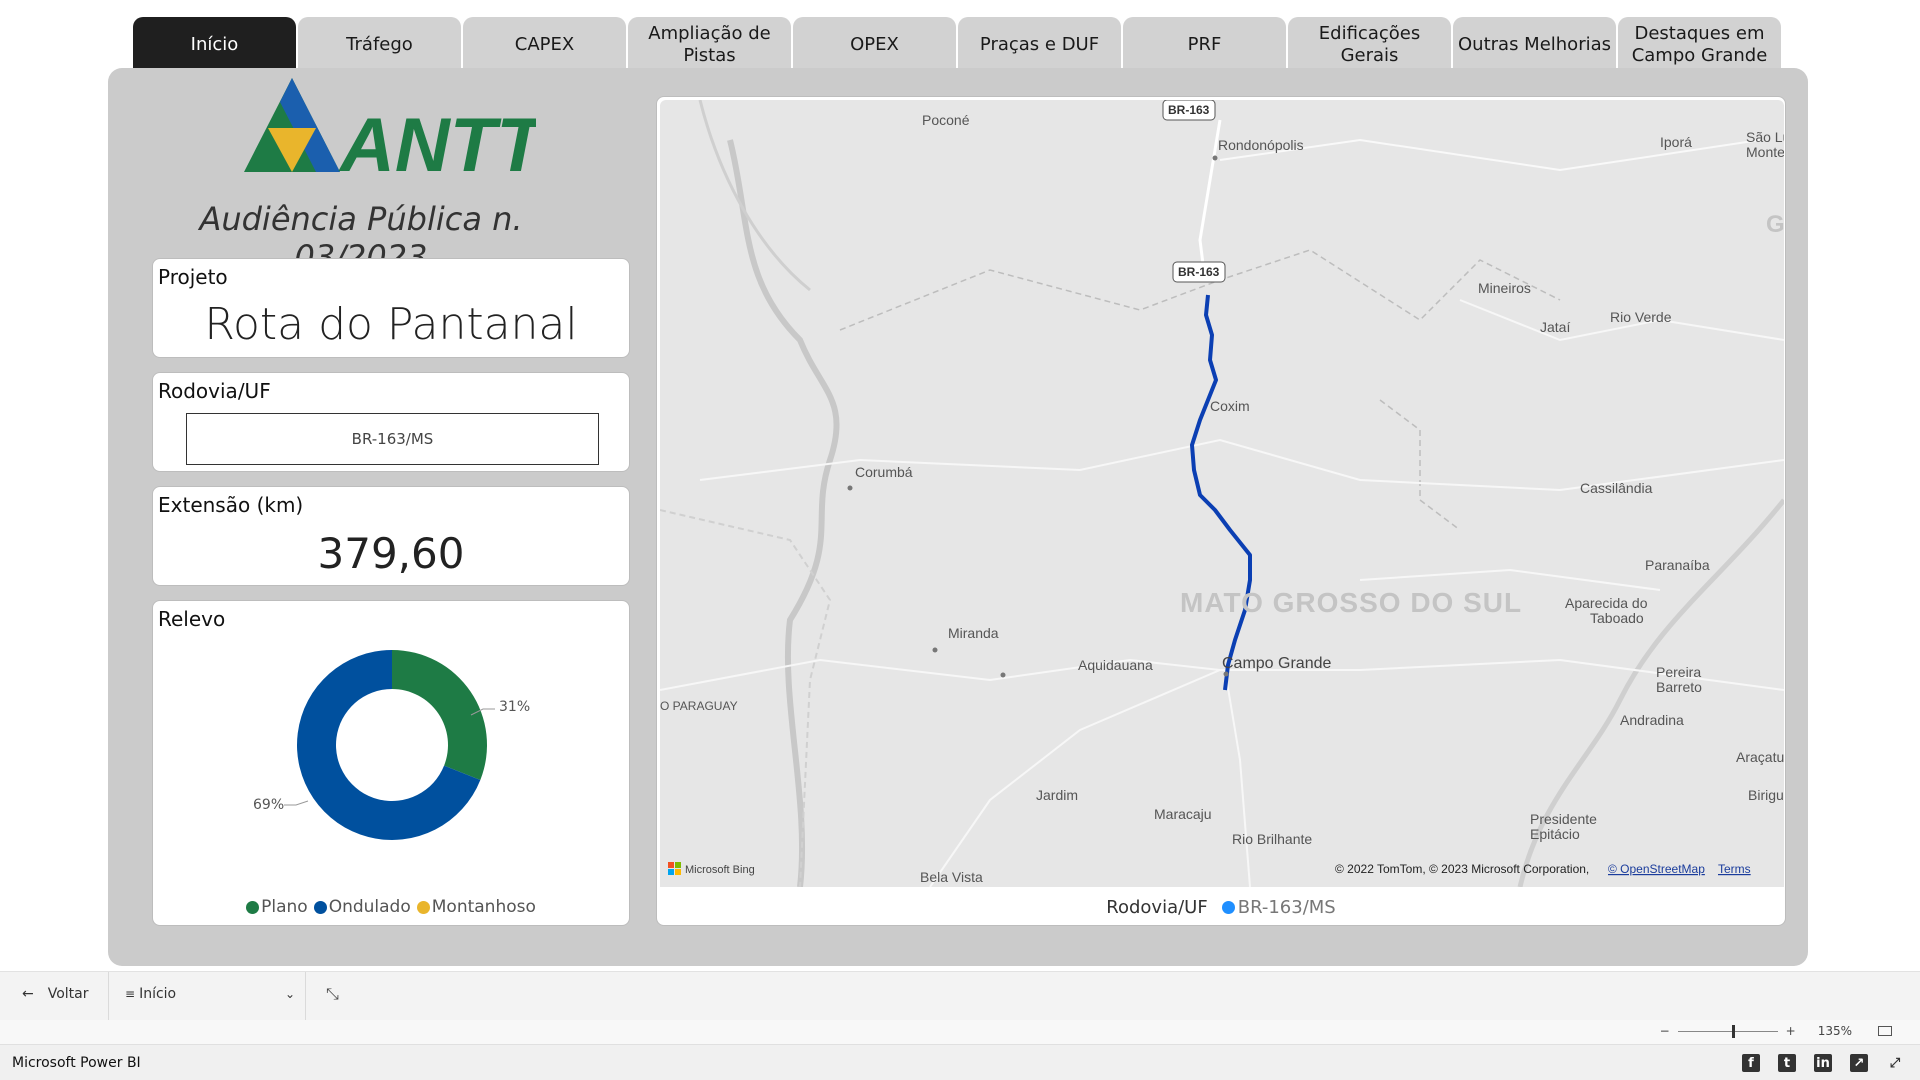  I want to click on fit-page-icon, so click(1885, 1031).